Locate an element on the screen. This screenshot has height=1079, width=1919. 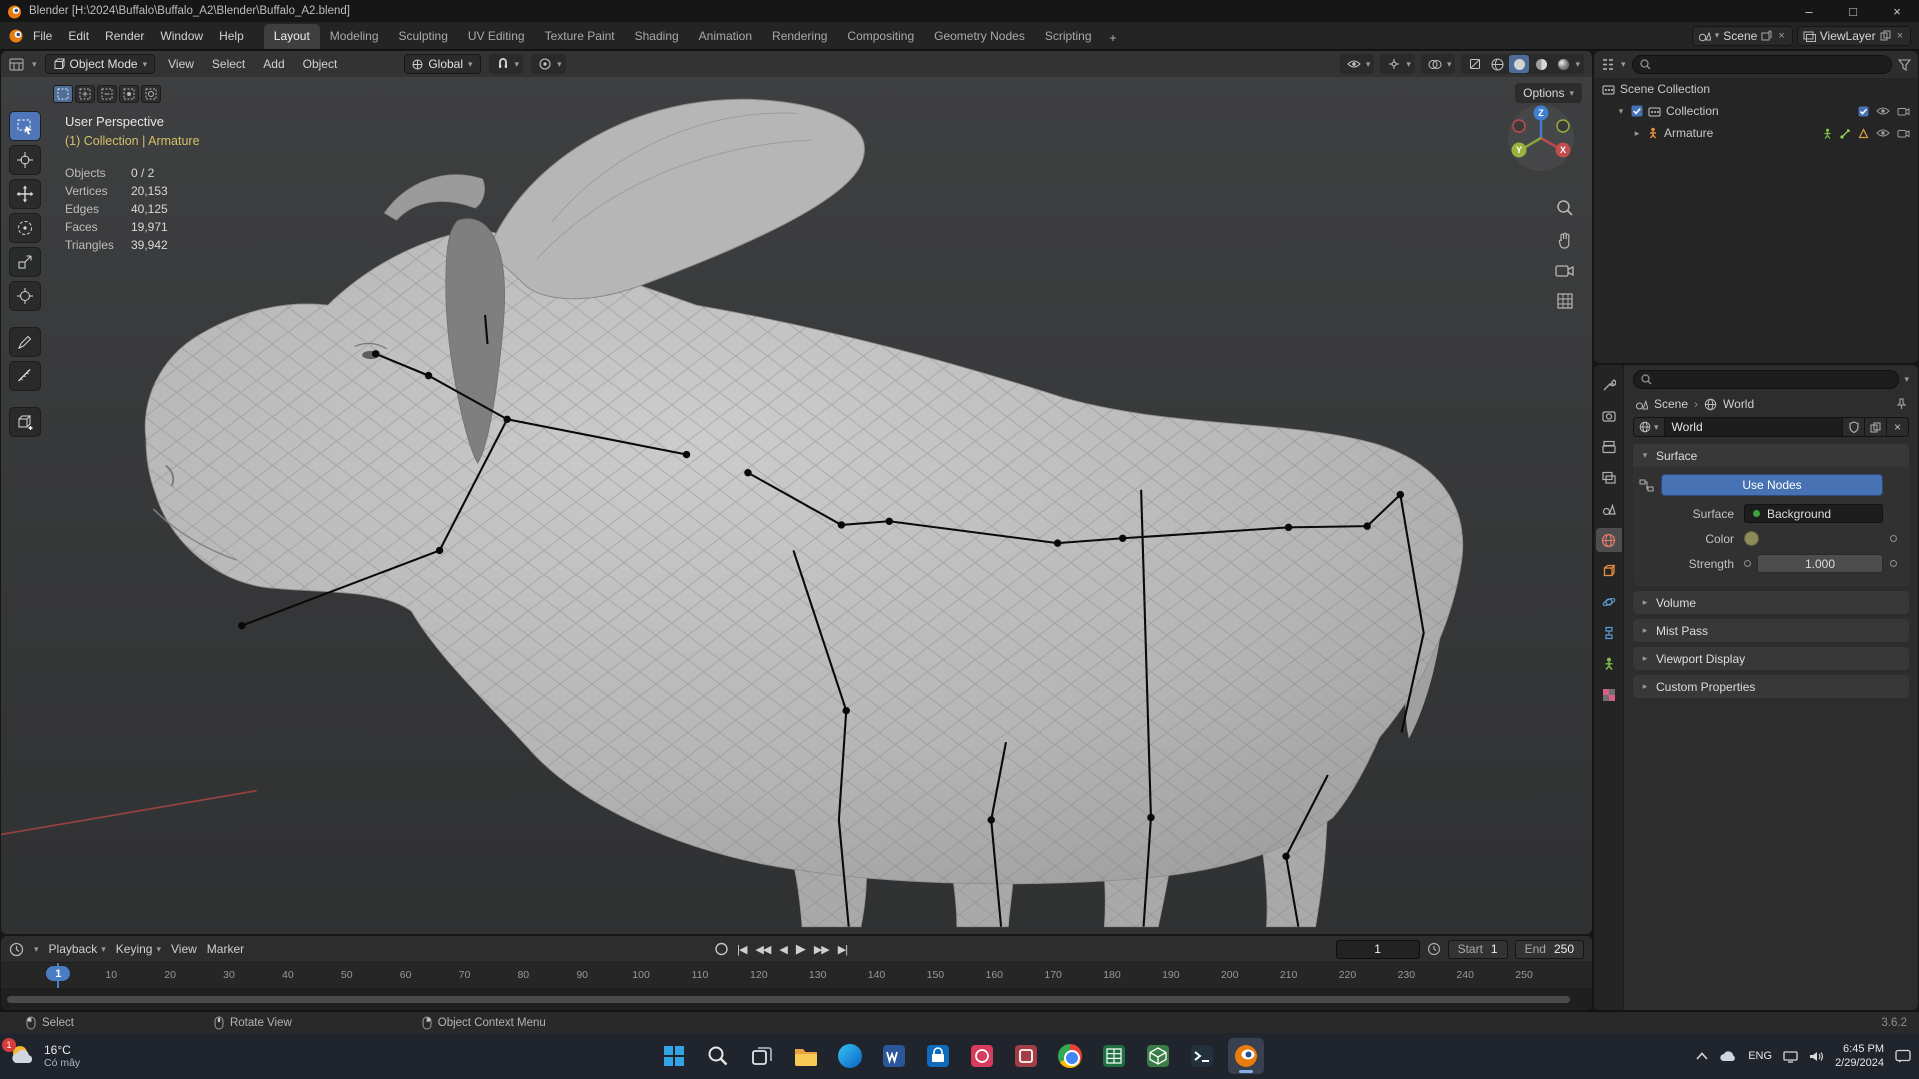
scale-tool is located at coordinates (25, 262).